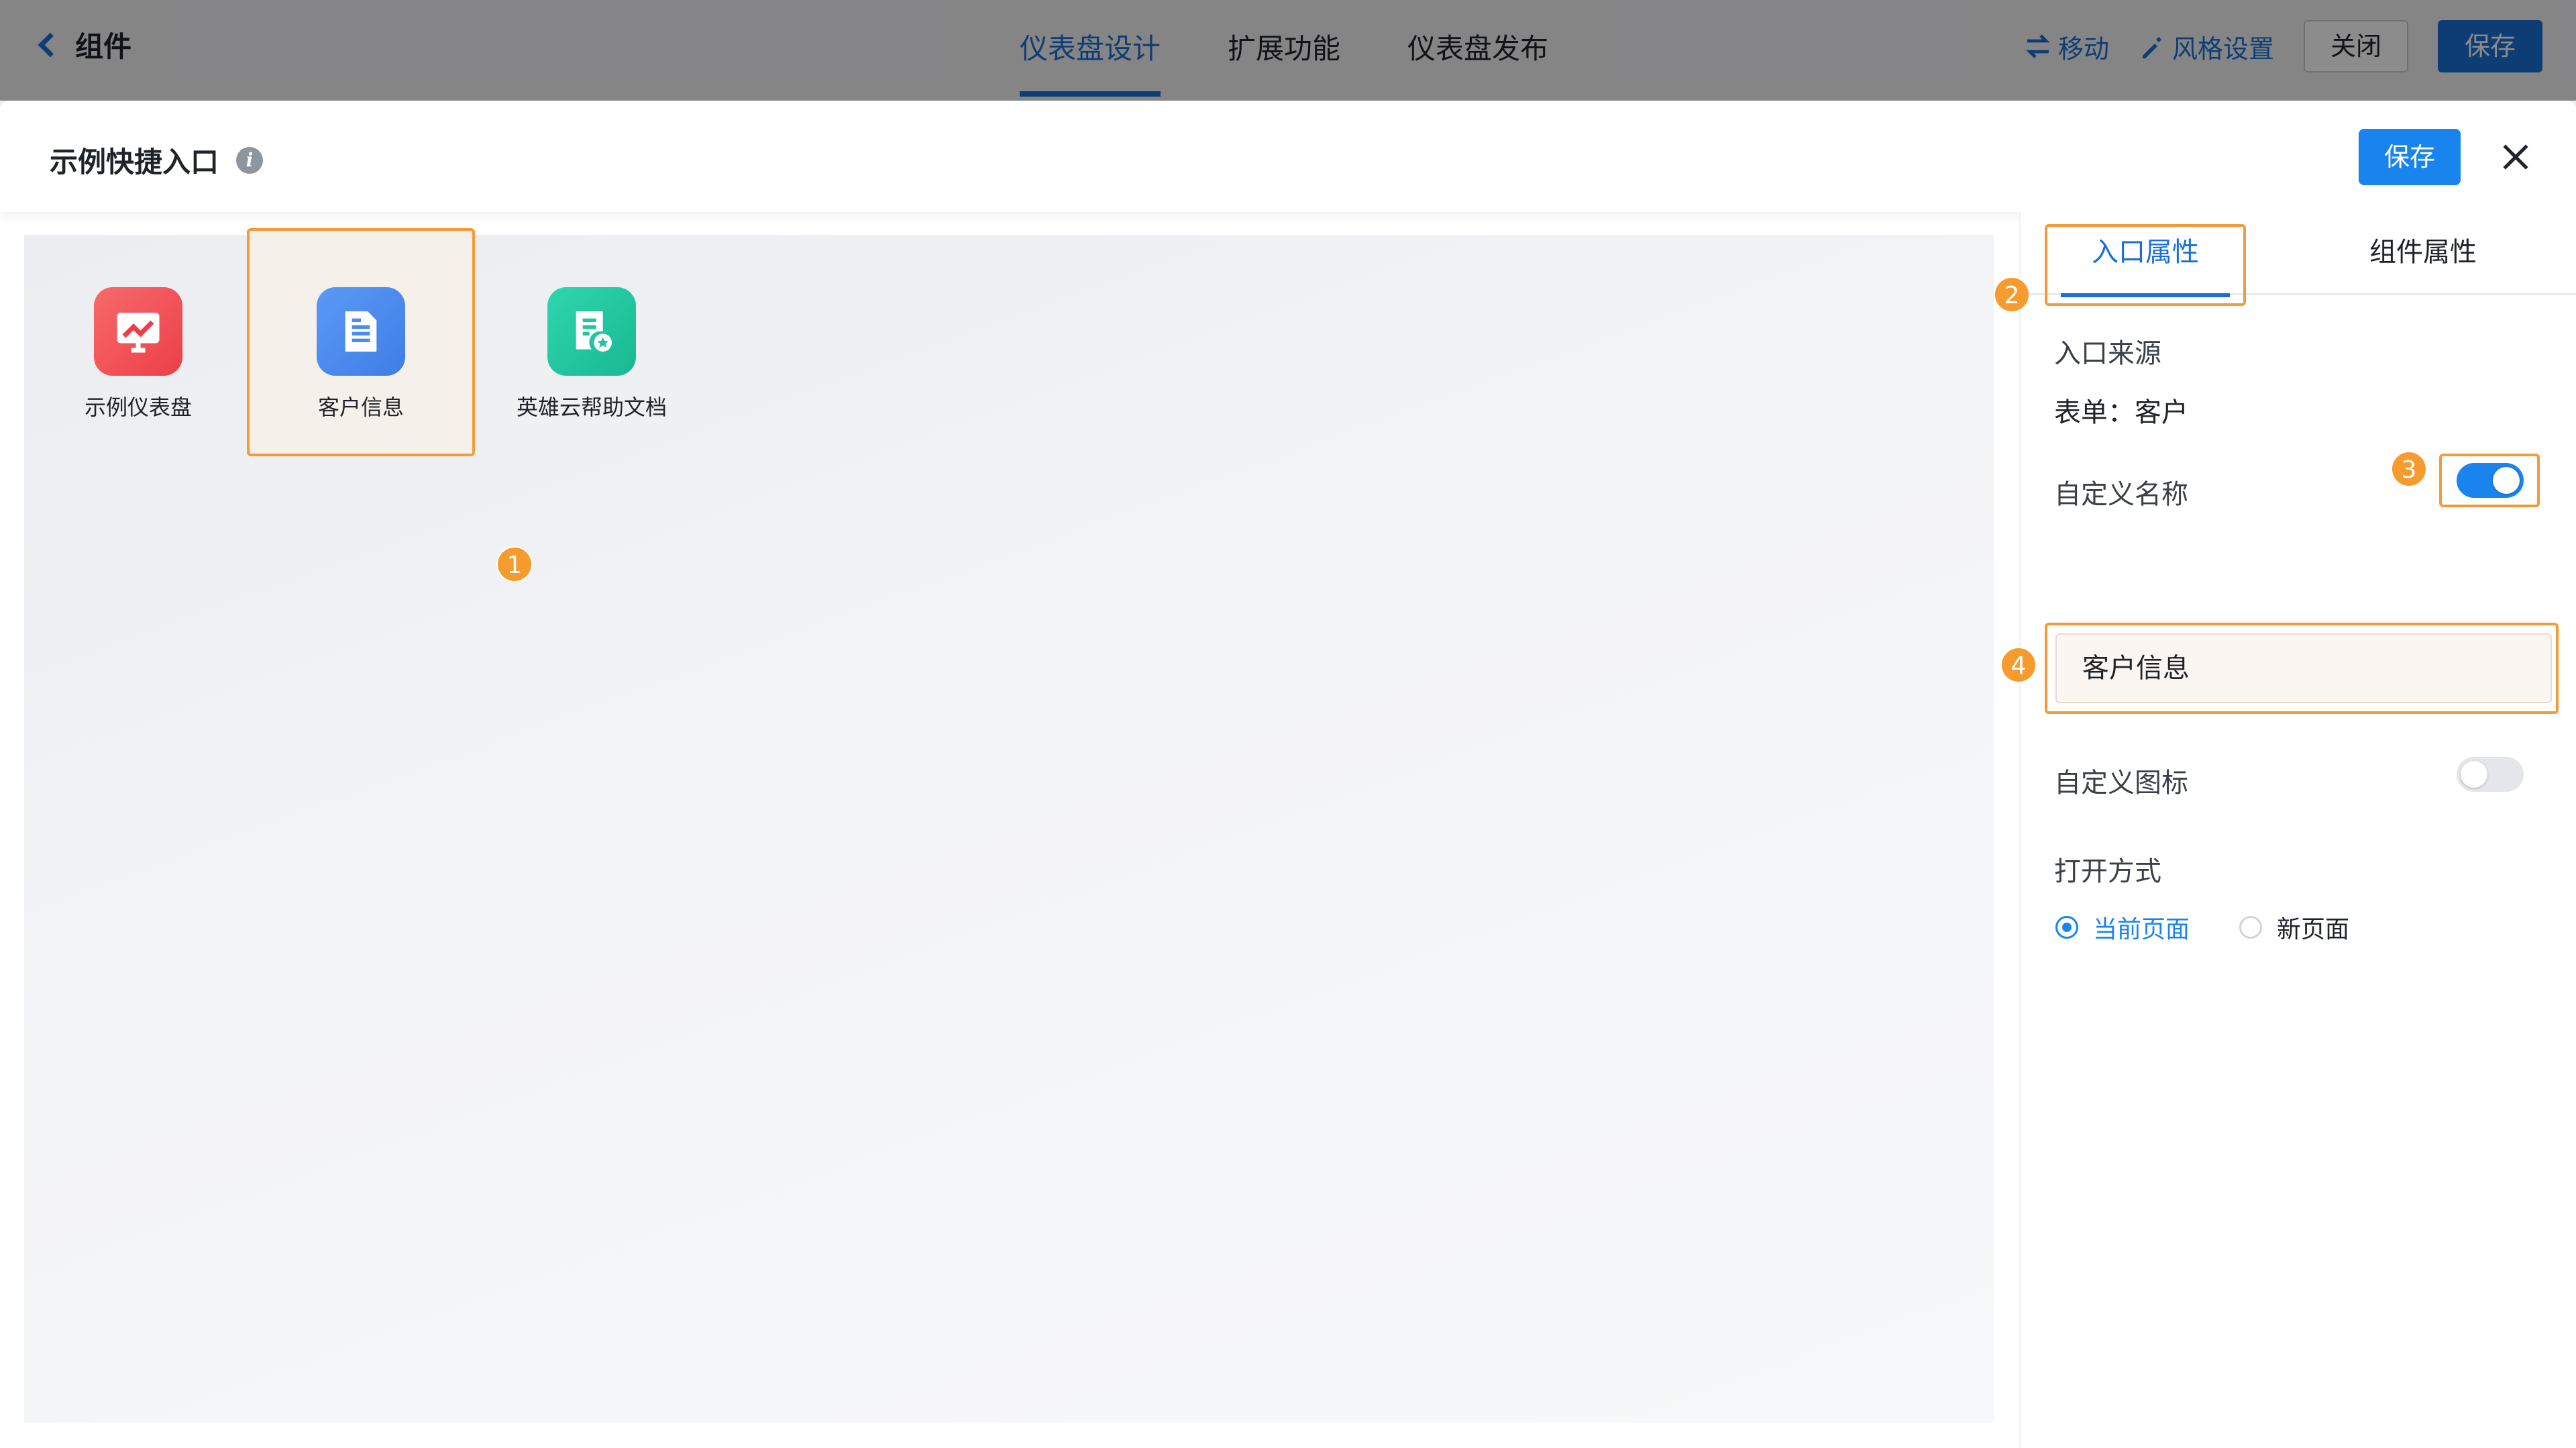 The width and height of the screenshot is (2576, 1448). I want to click on entry-tile-label: 英雄云帮助文档, so click(591, 407).